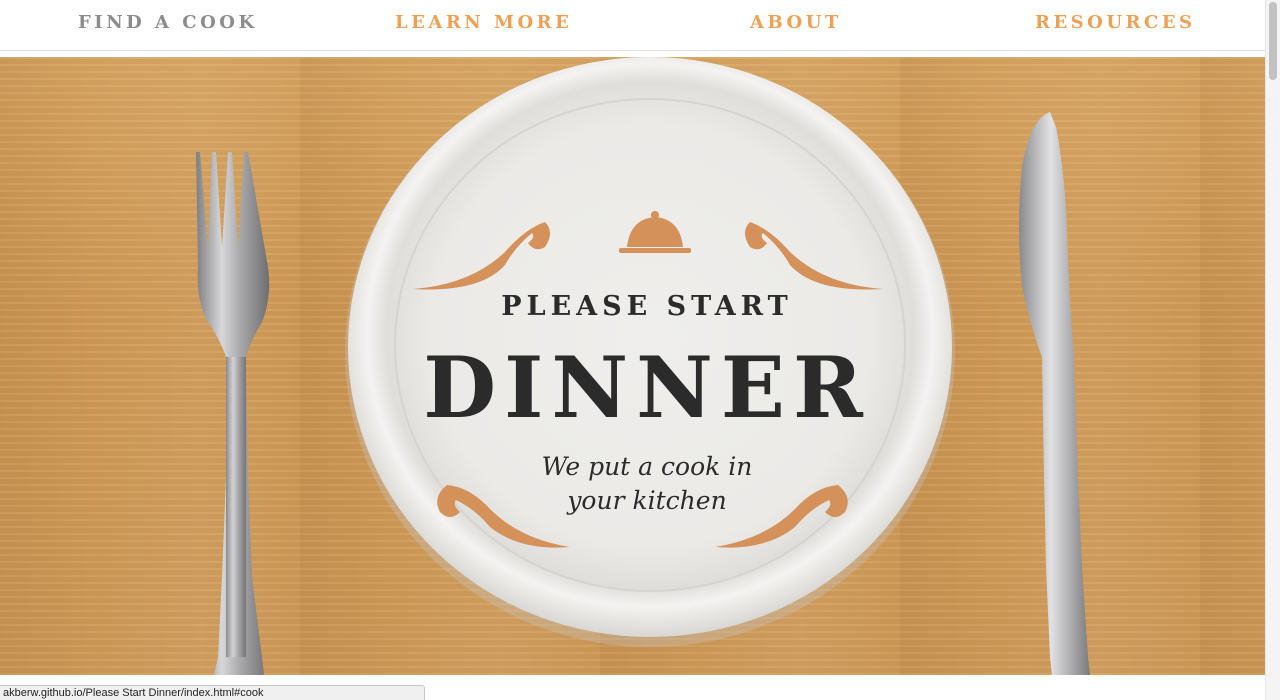 The image size is (1280, 700). Describe the element at coordinates (796, 22) in the screenshot. I see `nav-about: ABOUT` at that location.